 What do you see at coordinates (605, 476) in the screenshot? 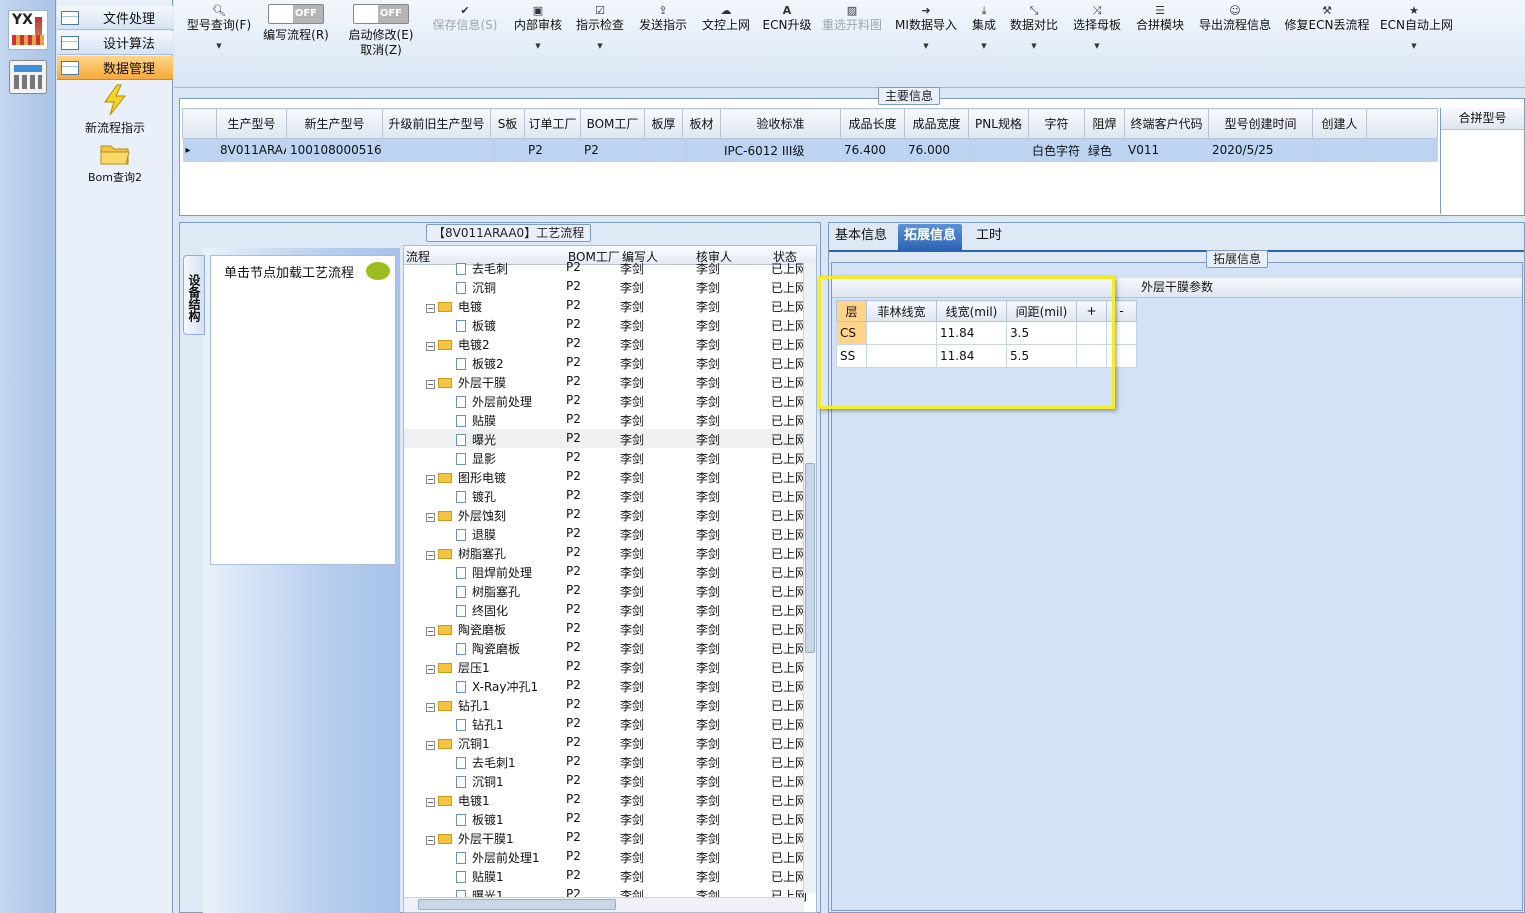
I see `table-row: − 图形电镀 P2 李剑 李剑 已上网` at bounding box center [605, 476].